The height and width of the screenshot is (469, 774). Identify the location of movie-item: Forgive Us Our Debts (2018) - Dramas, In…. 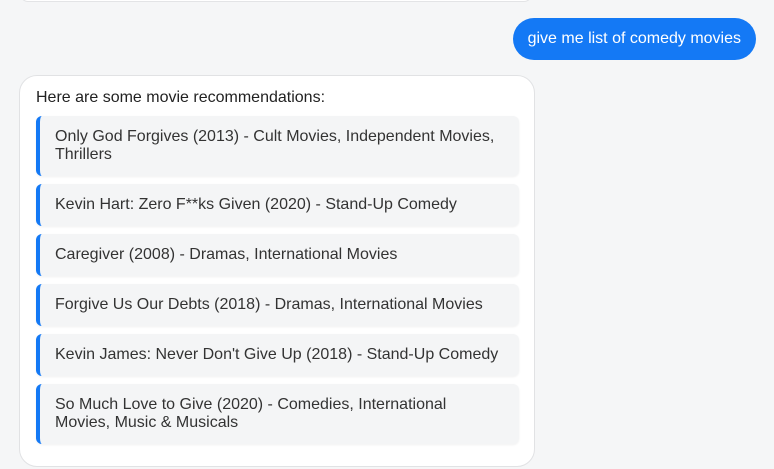
(277, 305).